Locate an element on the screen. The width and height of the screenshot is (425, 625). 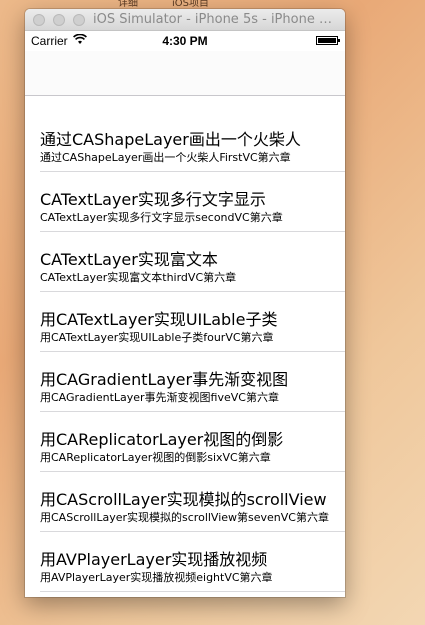
row-subtitle: 通过CAShapeLayer画出一个火柴人FirstVC第六章 is located at coordinates (165, 157).